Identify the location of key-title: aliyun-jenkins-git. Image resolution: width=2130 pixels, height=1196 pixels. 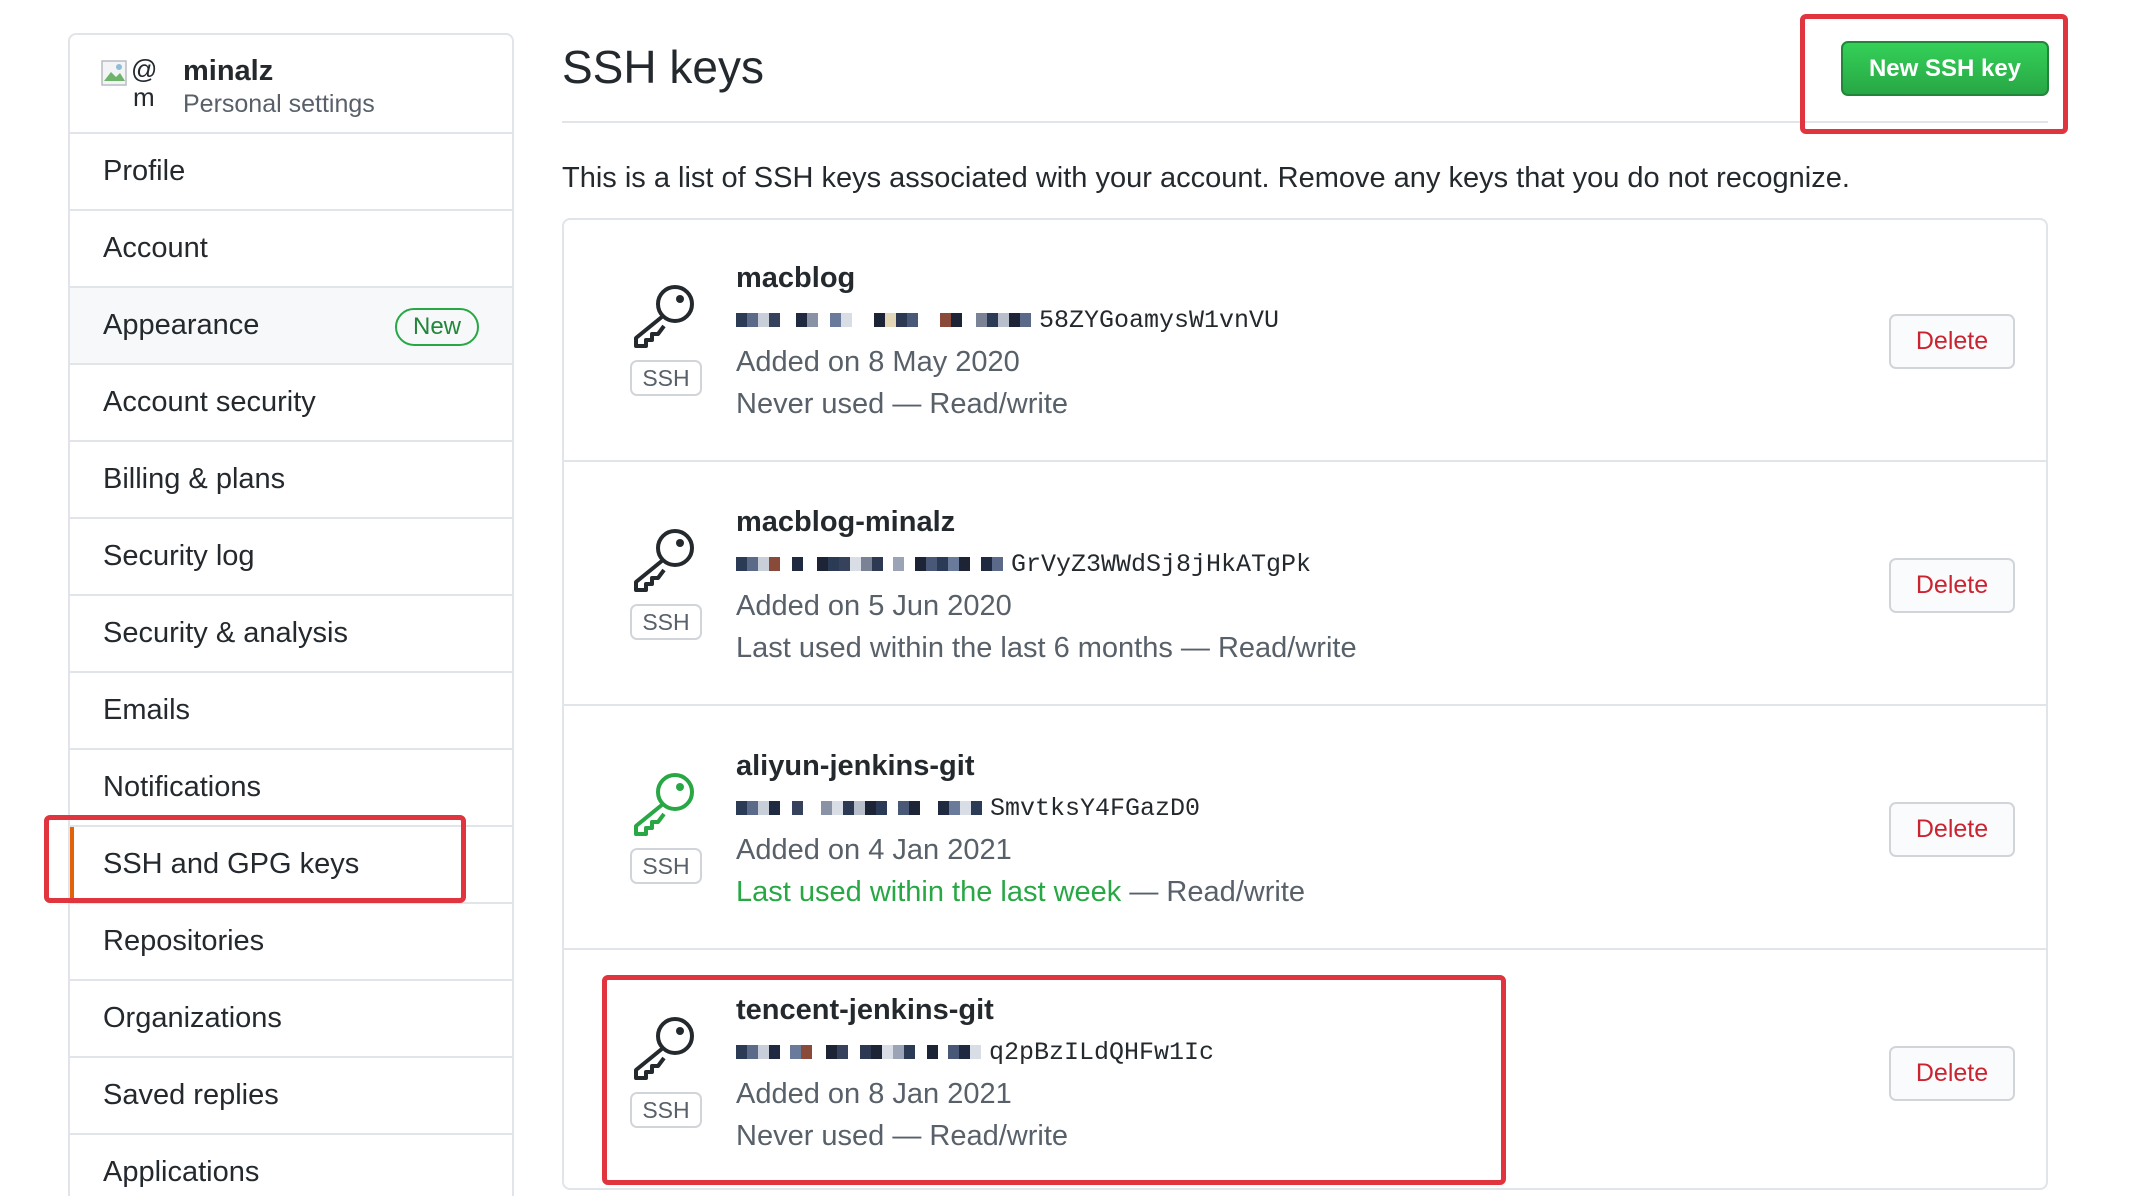
(855, 766).